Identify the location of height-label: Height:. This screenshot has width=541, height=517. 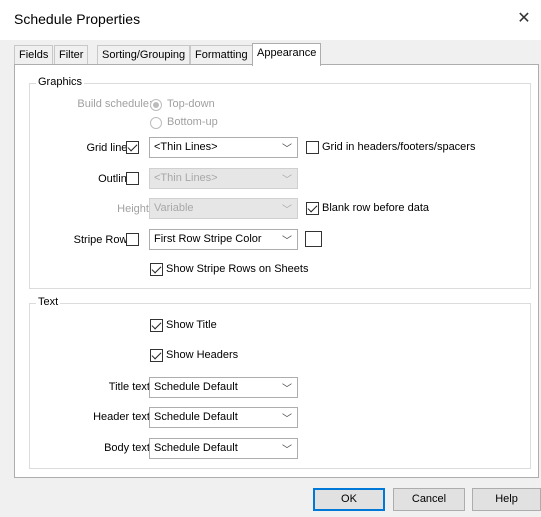
(134, 209).